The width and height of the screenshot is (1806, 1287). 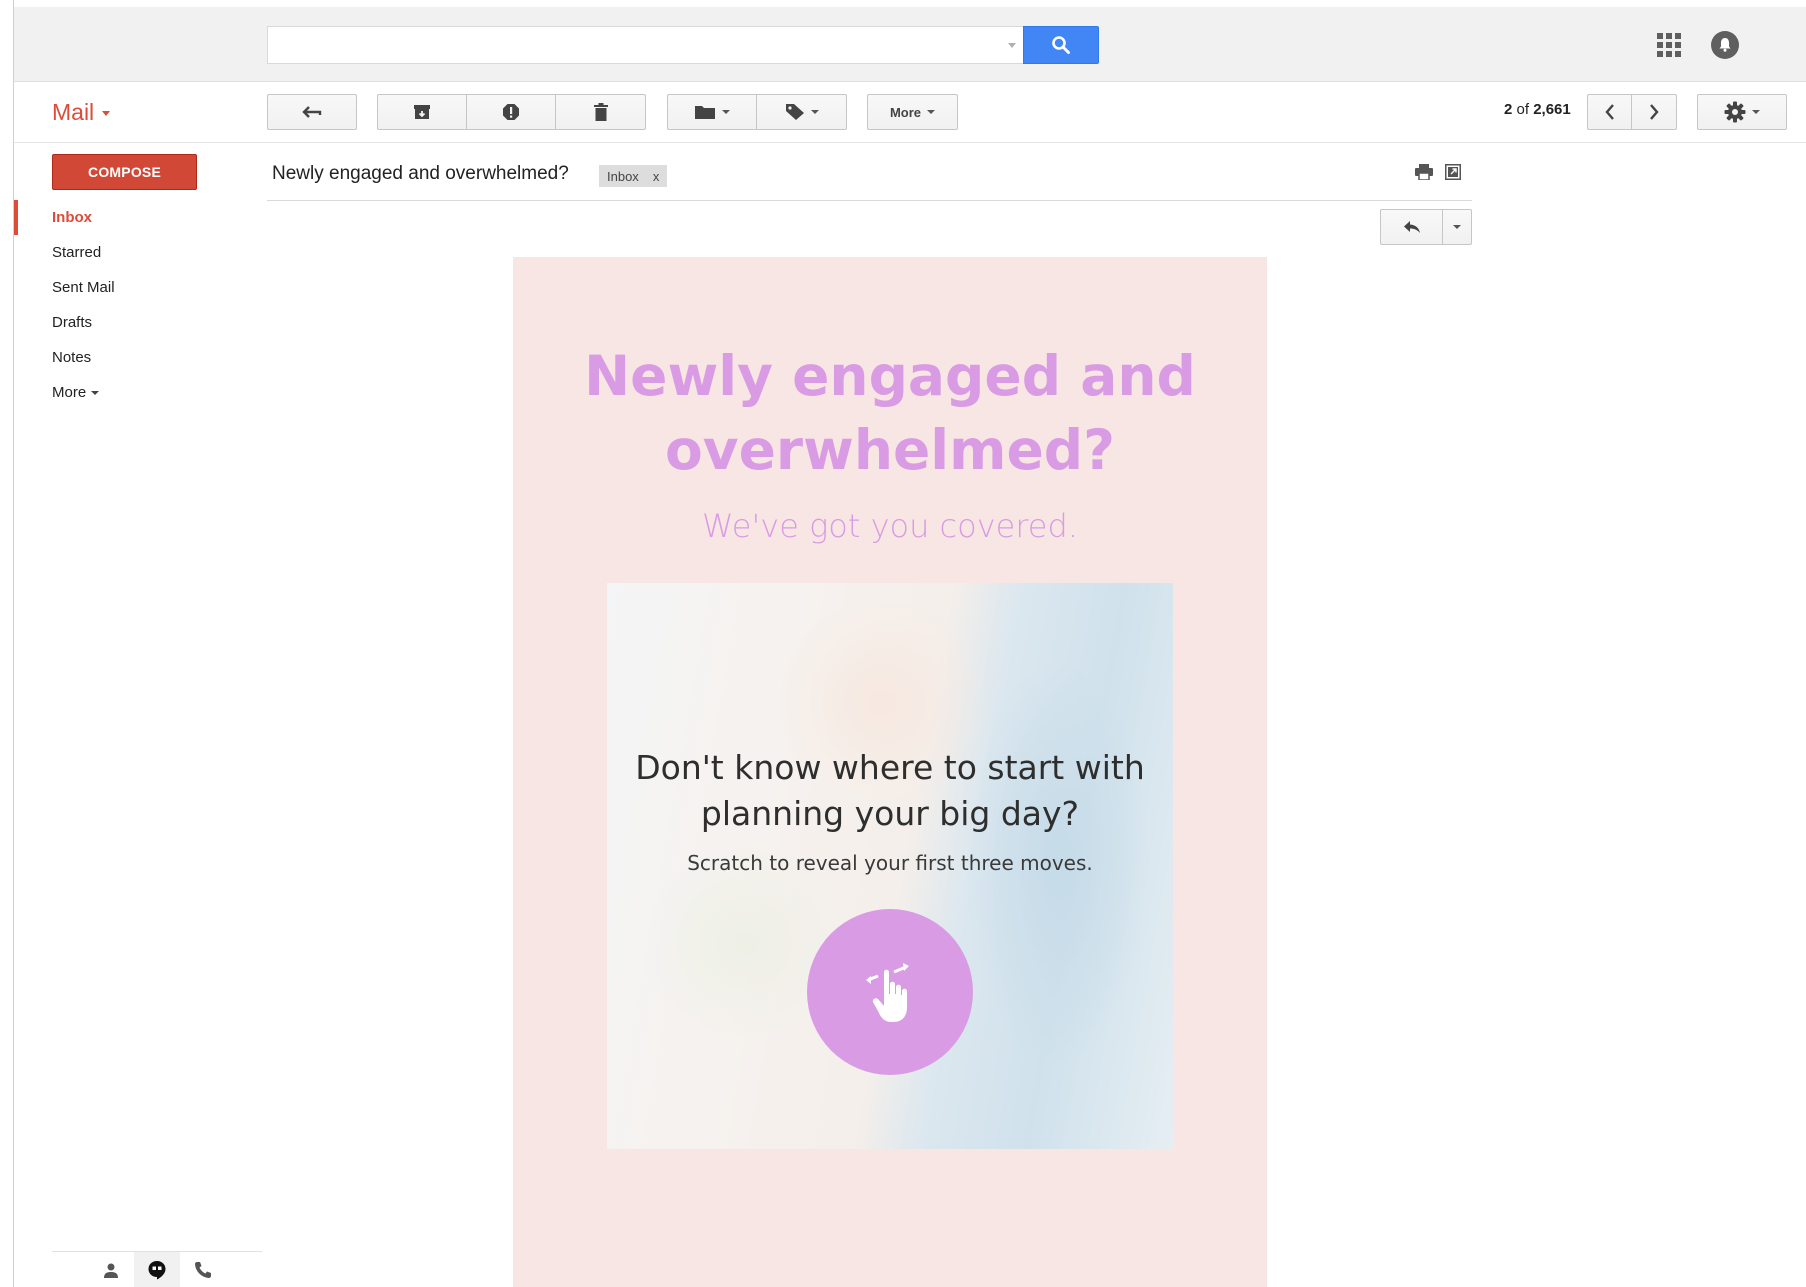 I want to click on pager-current: 2, so click(x=1508, y=109).